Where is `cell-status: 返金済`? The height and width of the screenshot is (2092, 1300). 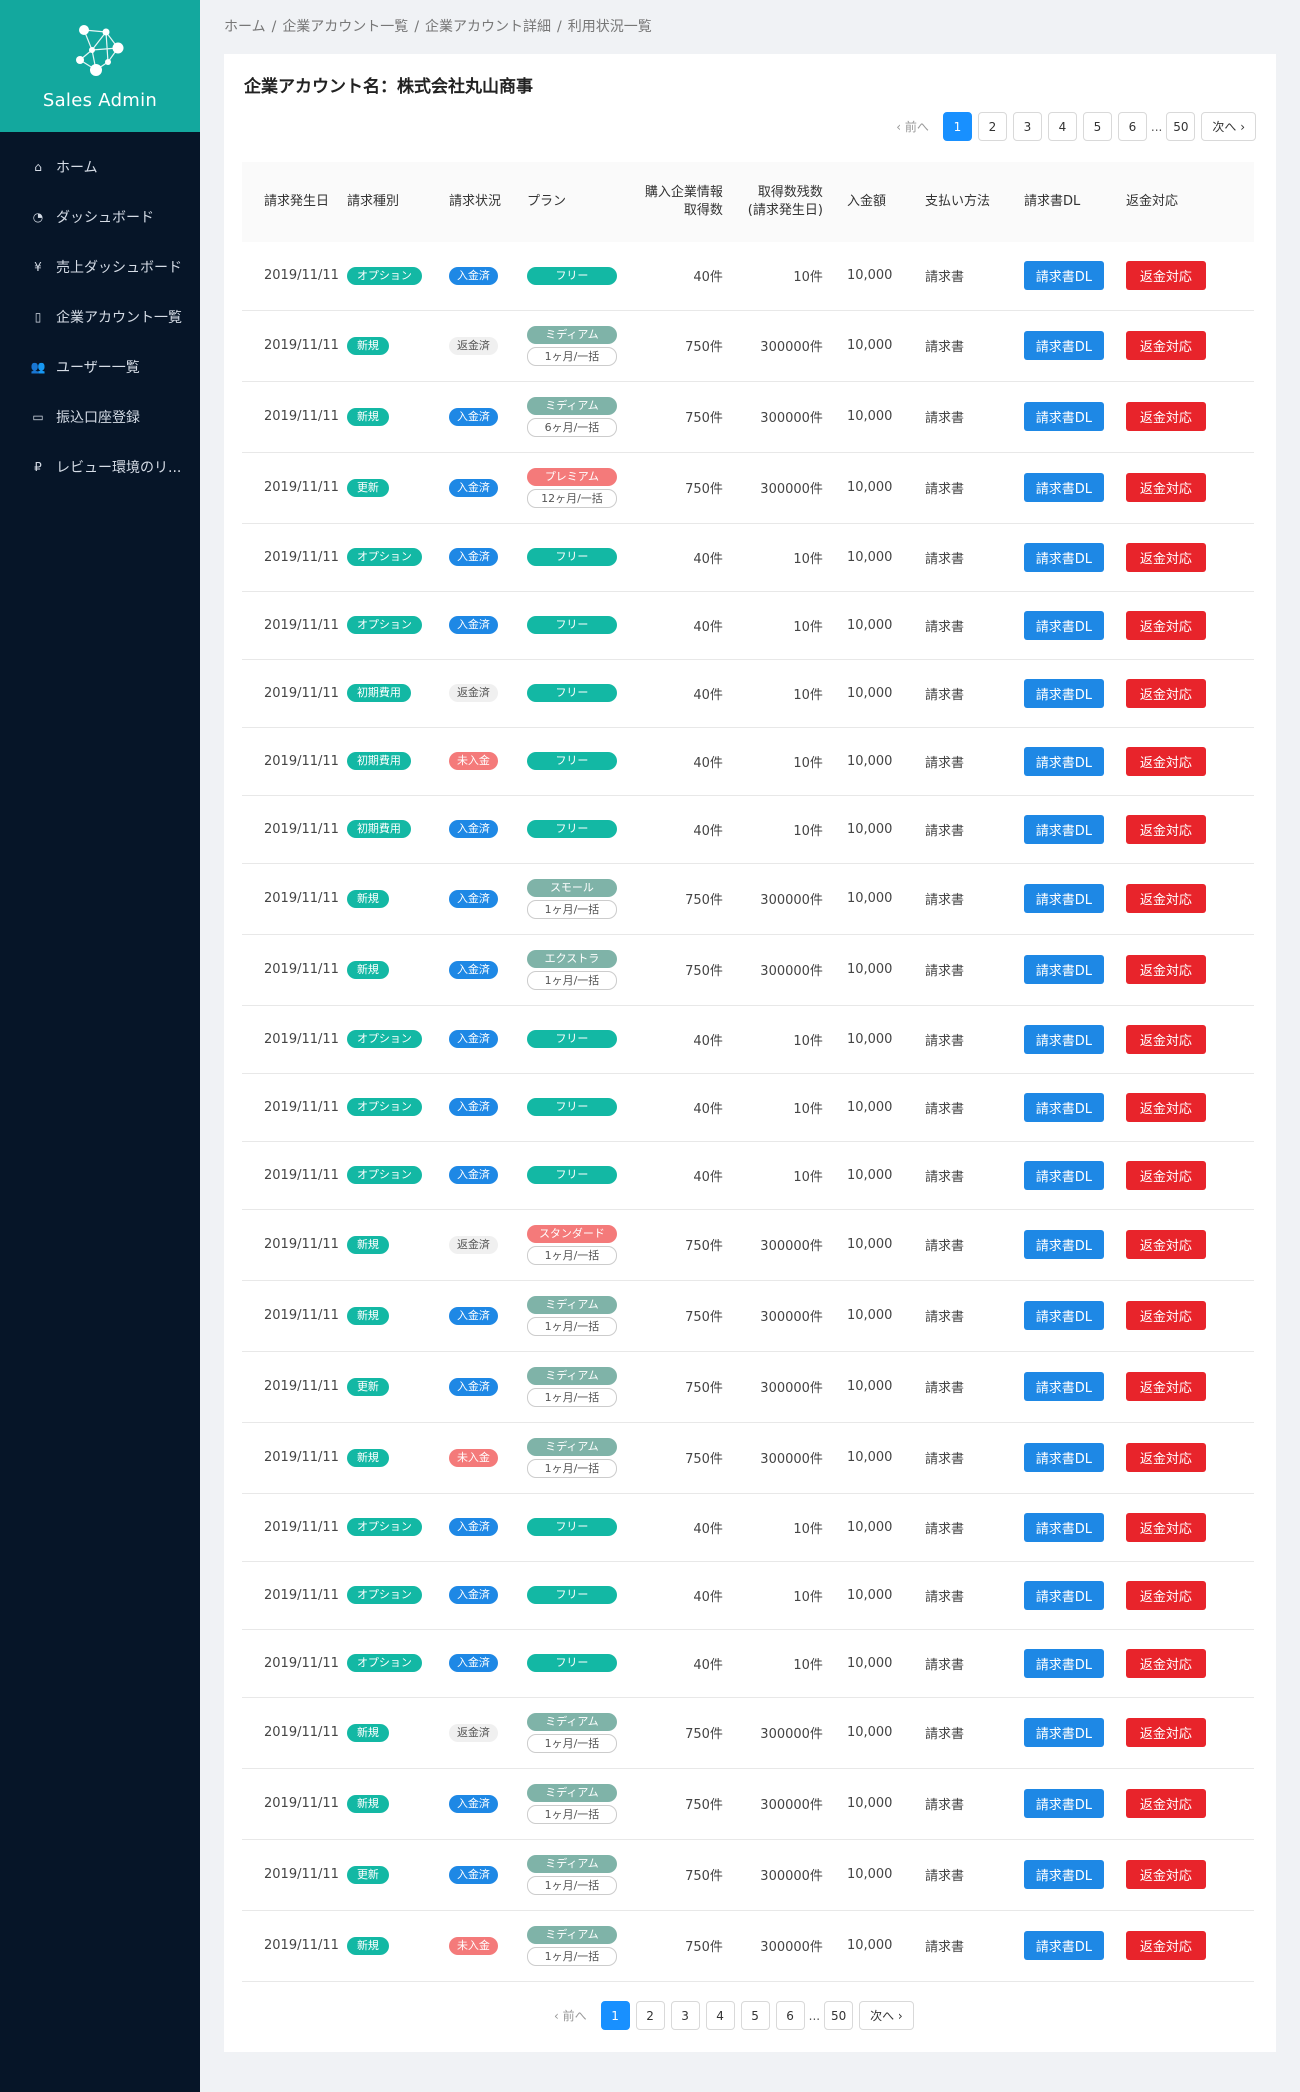
cell-status: 返金済 is located at coordinates (484, 693).